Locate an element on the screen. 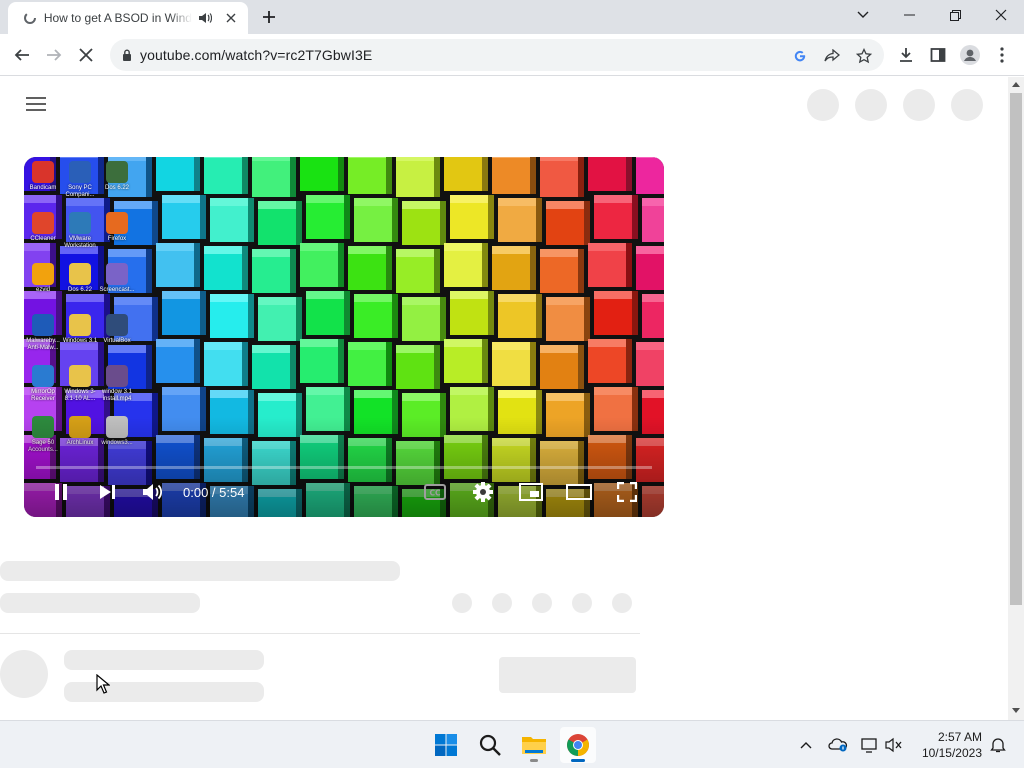 This screenshot has height=768, width=1024. forward-arrow-icon is located at coordinates (54, 55).